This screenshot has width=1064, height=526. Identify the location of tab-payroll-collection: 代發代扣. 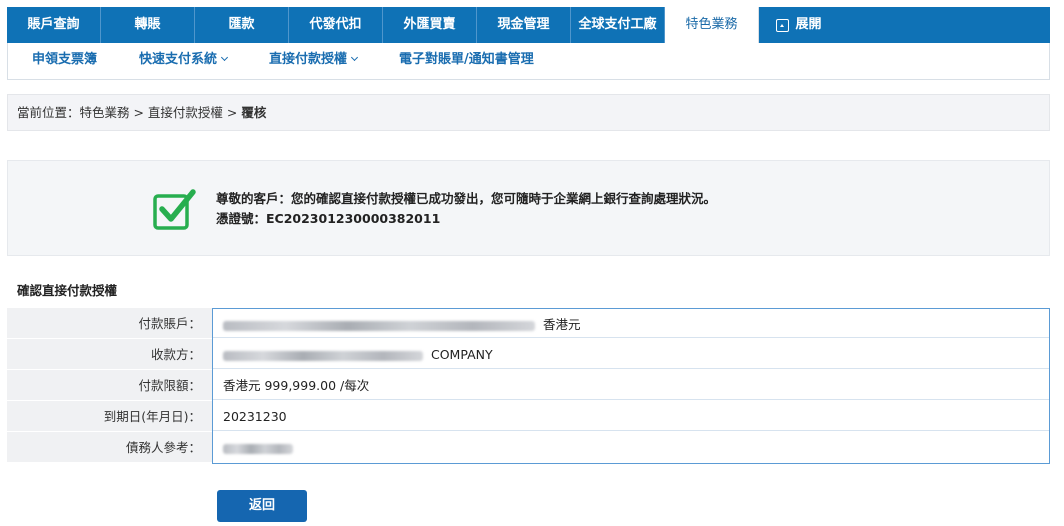
(336, 25).